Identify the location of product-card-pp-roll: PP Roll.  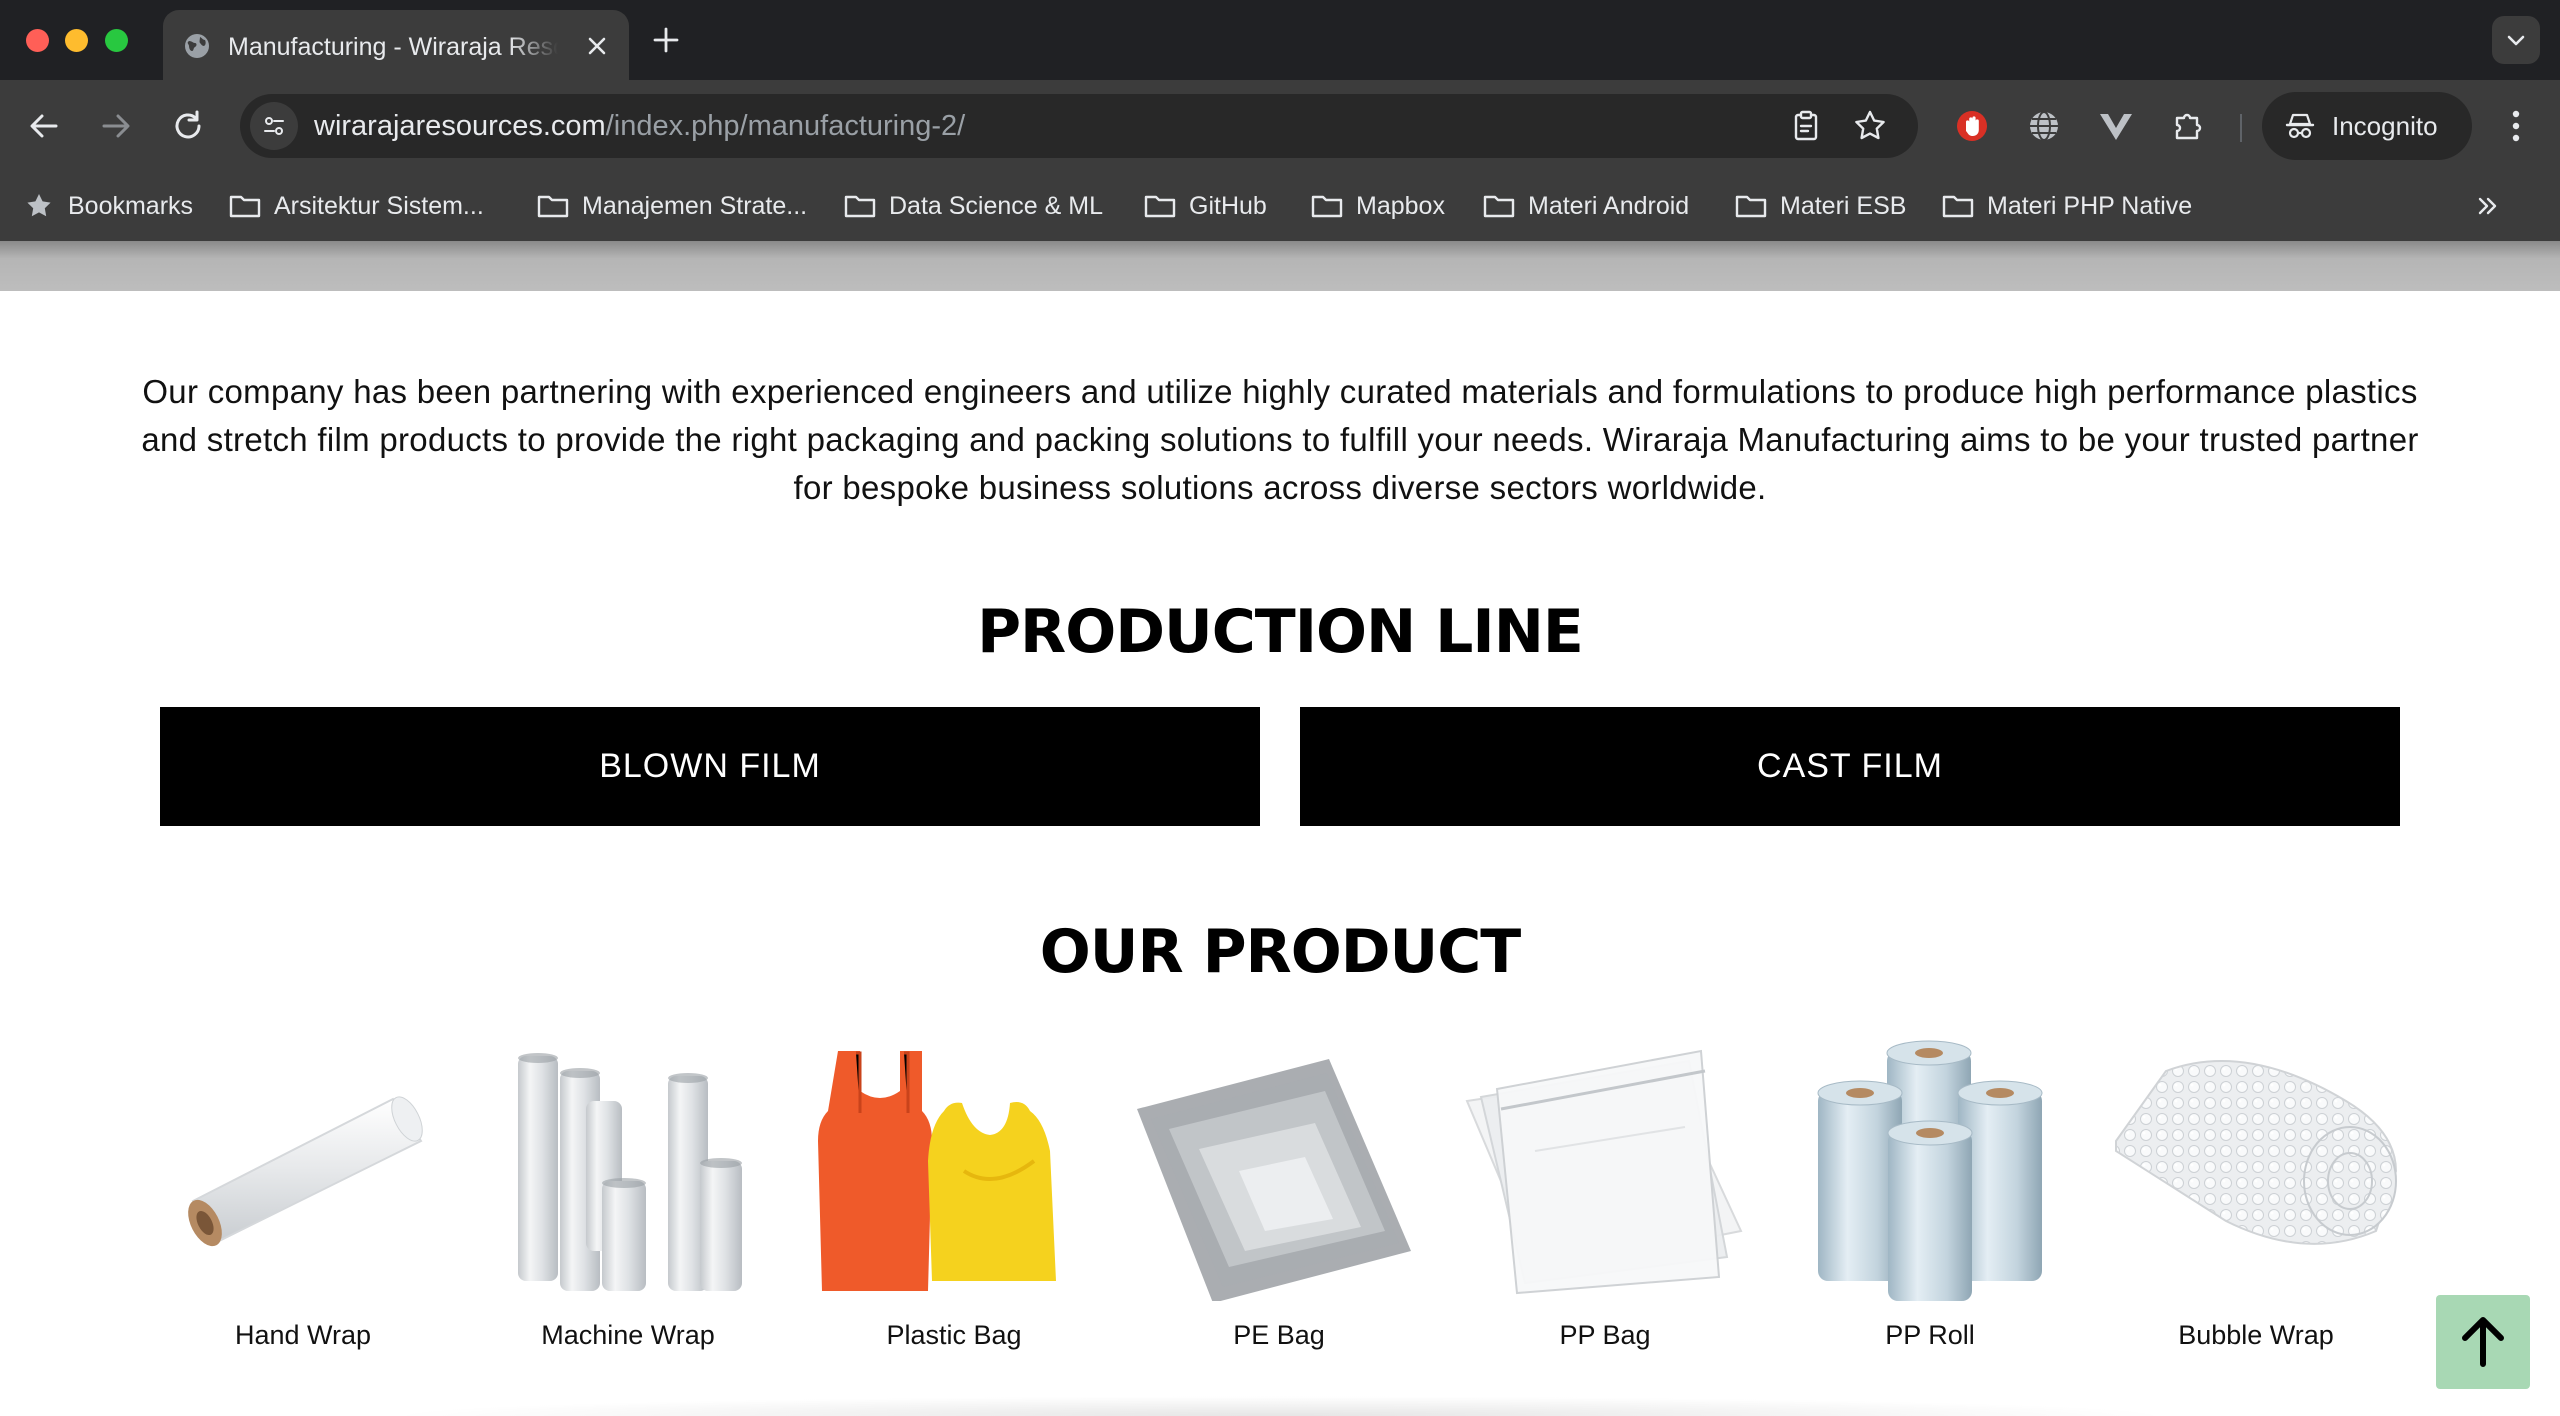
(1930, 1196).